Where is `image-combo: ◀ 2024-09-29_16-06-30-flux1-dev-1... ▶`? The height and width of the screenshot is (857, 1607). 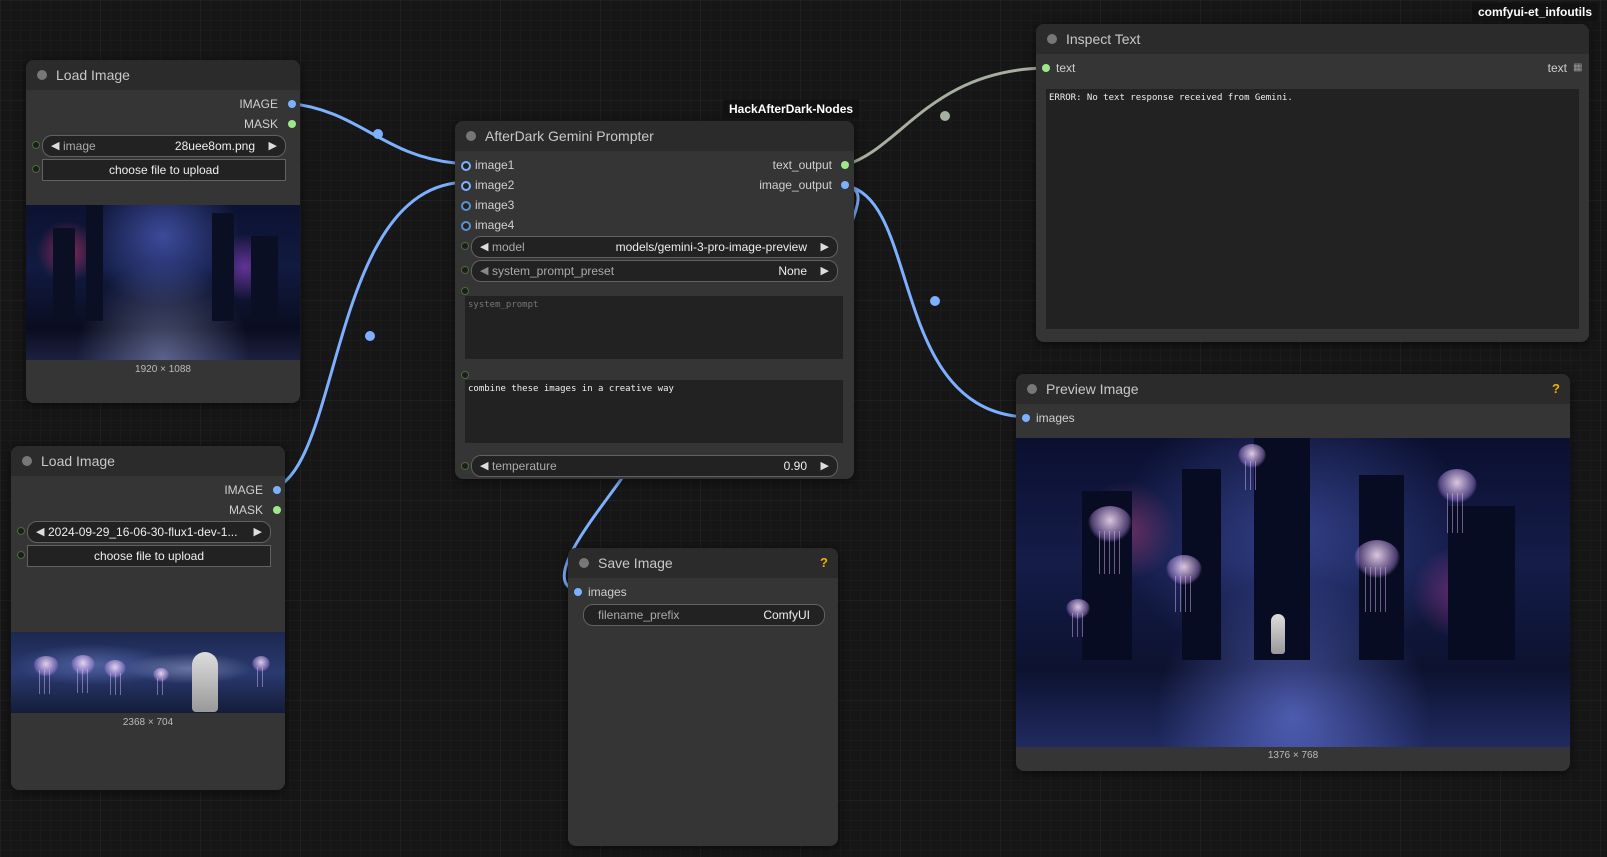 image-combo: ◀ 2024-09-29_16-06-30-flux1-dev-1... ▶ is located at coordinates (149, 532).